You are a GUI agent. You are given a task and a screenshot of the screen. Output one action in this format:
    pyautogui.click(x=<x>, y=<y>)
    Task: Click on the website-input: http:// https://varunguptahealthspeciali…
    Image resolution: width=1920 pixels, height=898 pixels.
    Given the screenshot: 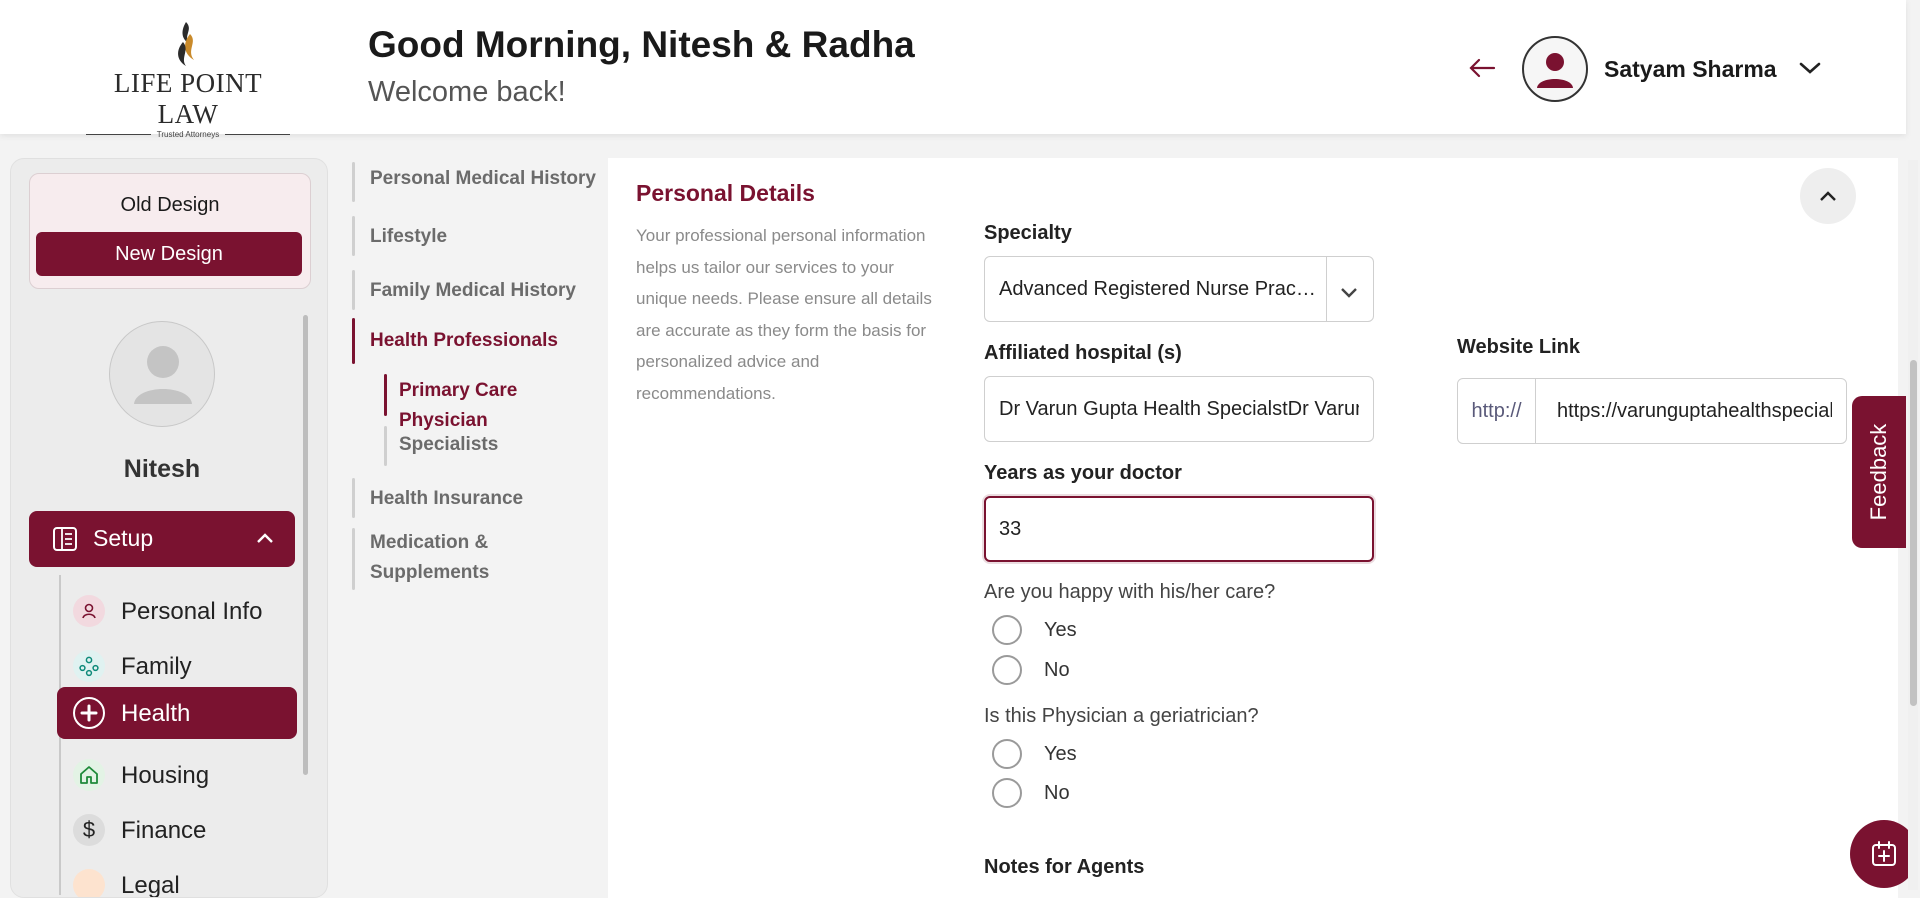 What is the action you would take?
    pyautogui.click(x=1652, y=411)
    